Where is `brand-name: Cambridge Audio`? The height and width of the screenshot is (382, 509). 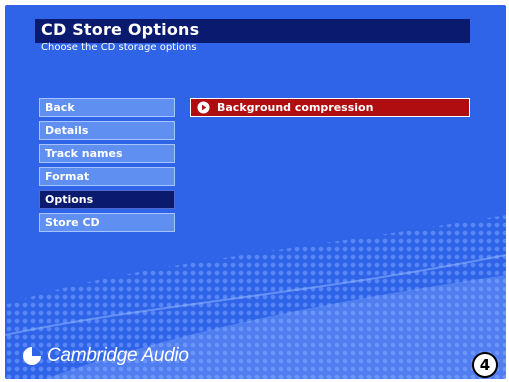 brand-name: Cambridge Audio is located at coordinates (118, 355).